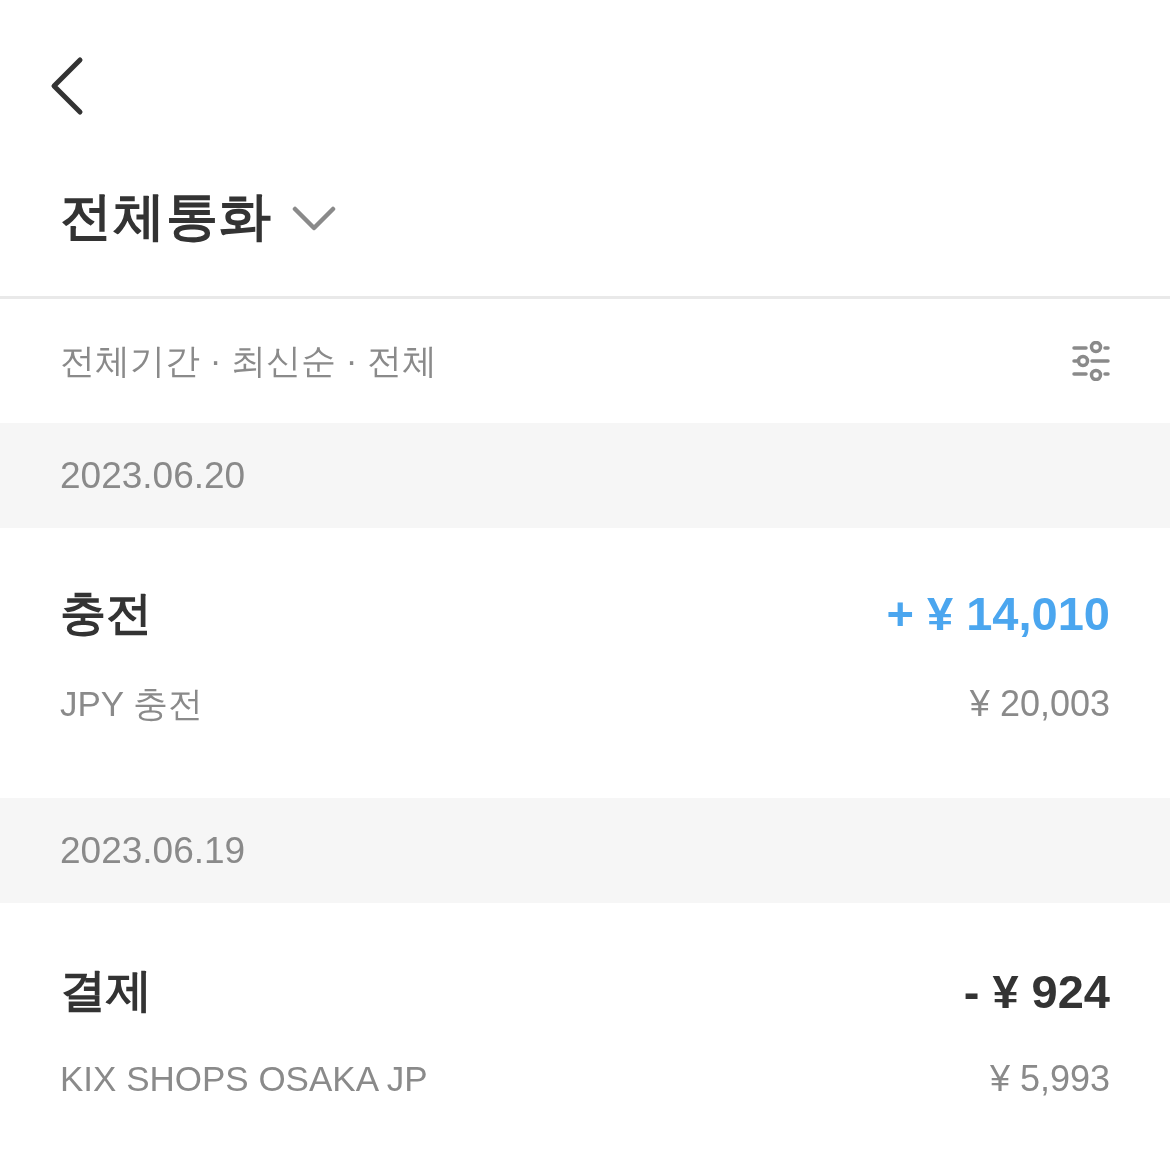  I want to click on transaction-amount: + ¥ 14,010, so click(998, 613).